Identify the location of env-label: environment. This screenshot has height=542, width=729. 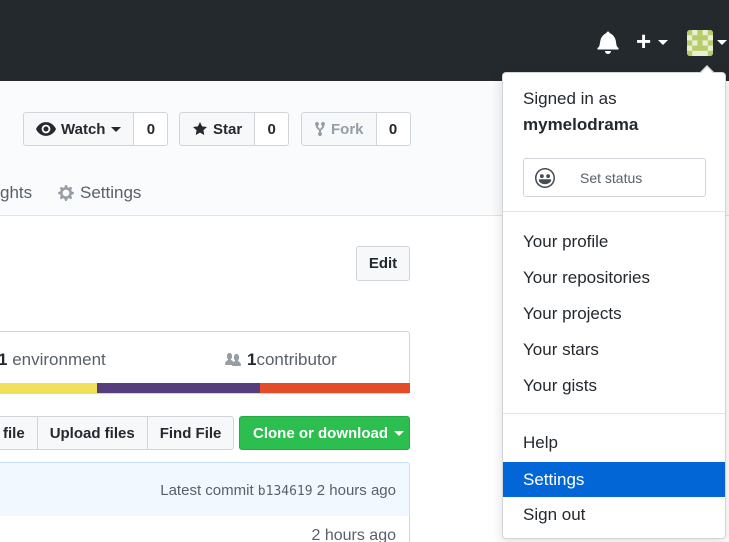
(56, 359).